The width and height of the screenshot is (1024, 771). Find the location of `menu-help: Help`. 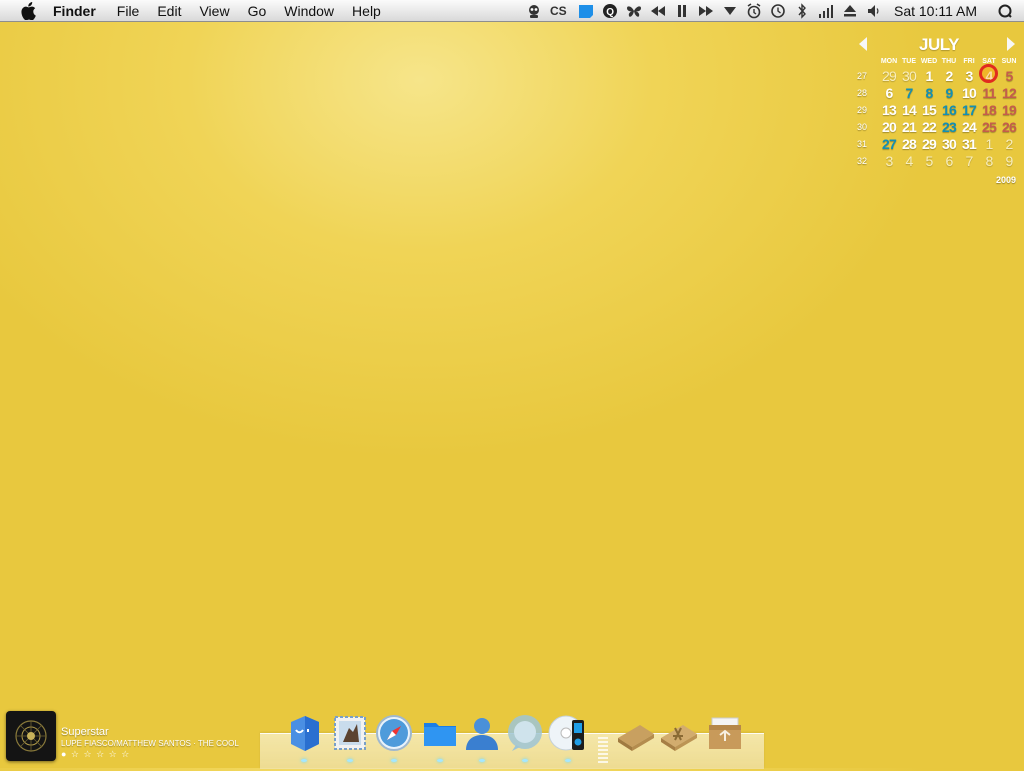

menu-help: Help is located at coordinates (366, 11).